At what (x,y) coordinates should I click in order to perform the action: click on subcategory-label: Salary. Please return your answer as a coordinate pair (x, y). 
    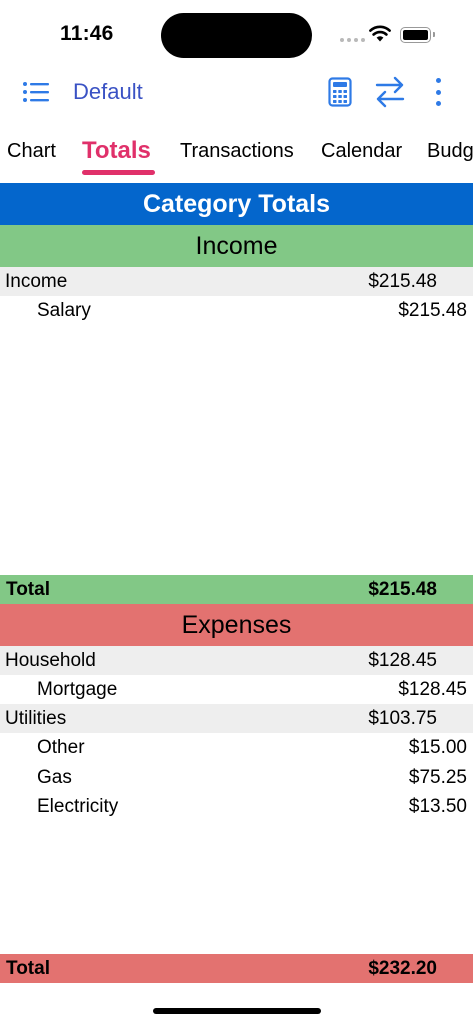
    Looking at the image, I should click on (64, 310).